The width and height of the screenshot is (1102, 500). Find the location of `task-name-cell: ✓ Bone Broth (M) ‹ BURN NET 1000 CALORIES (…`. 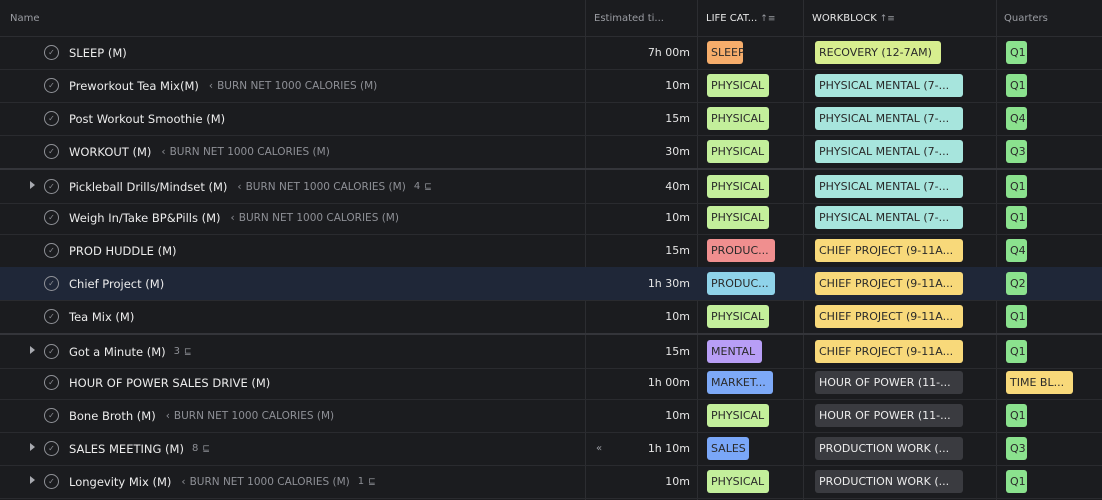

task-name-cell: ✓ Bone Broth (M) ‹ BURN NET 1000 CALORIES (… is located at coordinates (306, 415).